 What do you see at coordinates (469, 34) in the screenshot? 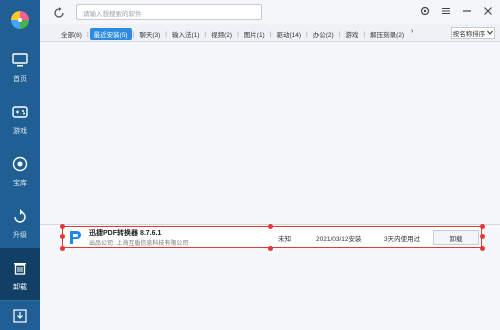
I see `sort-label: 按名称排序` at bounding box center [469, 34].